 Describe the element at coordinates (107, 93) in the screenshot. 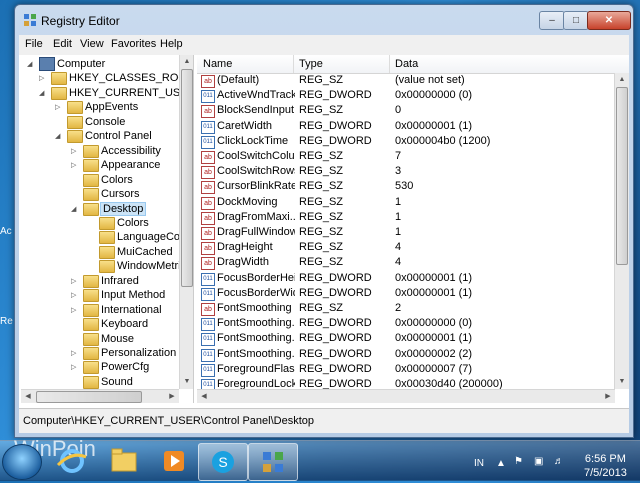

I see `tree-item: ◢ HKEY_CURRENT_USER` at that location.